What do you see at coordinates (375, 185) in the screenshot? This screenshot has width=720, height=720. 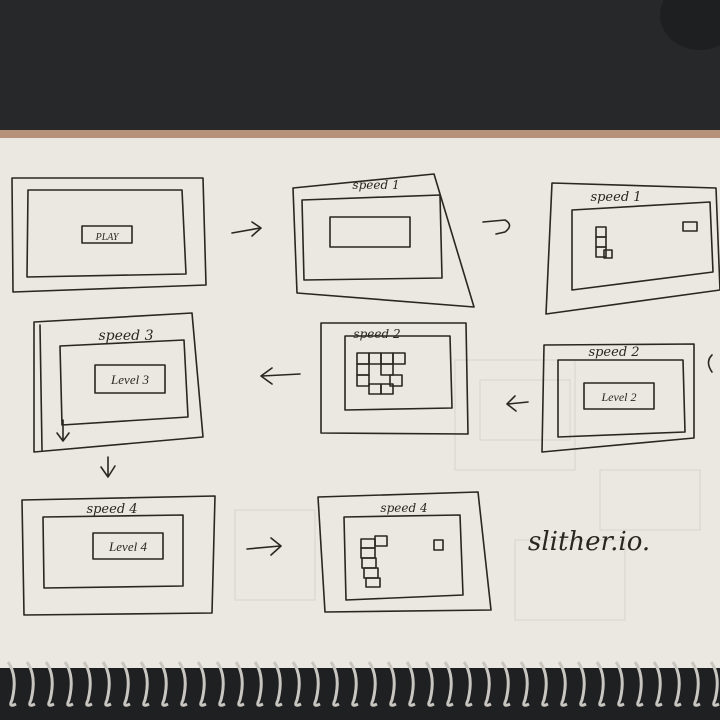 I see `panel-2-title: speed 1` at bounding box center [375, 185].